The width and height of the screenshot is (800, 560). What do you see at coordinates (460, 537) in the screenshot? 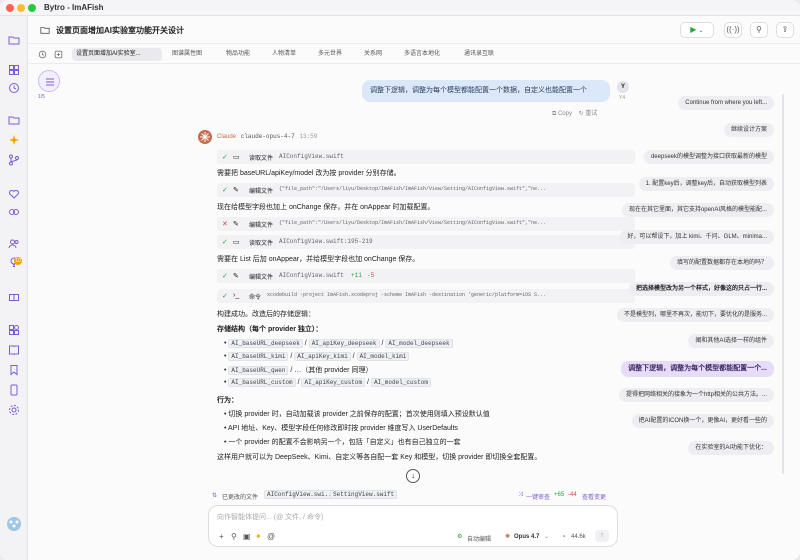
I see `mode-icon: ⚙` at bounding box center [460, 537].